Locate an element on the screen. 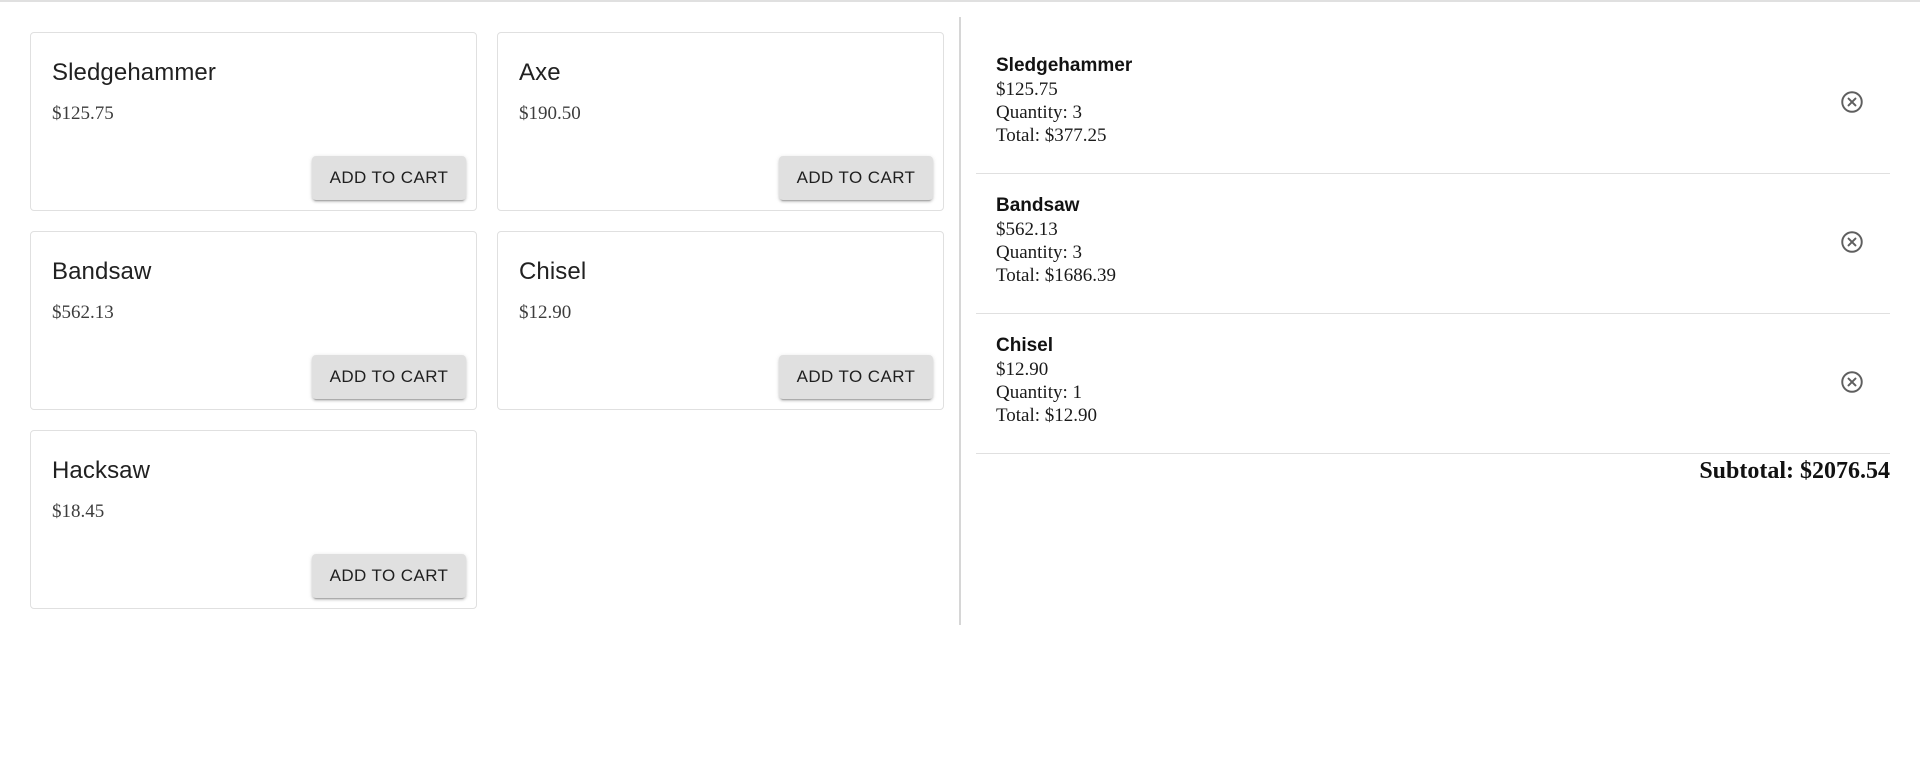 The image size is (1920, 769). cart-item-price: $12.90 is located at coordinates (1022, 369).